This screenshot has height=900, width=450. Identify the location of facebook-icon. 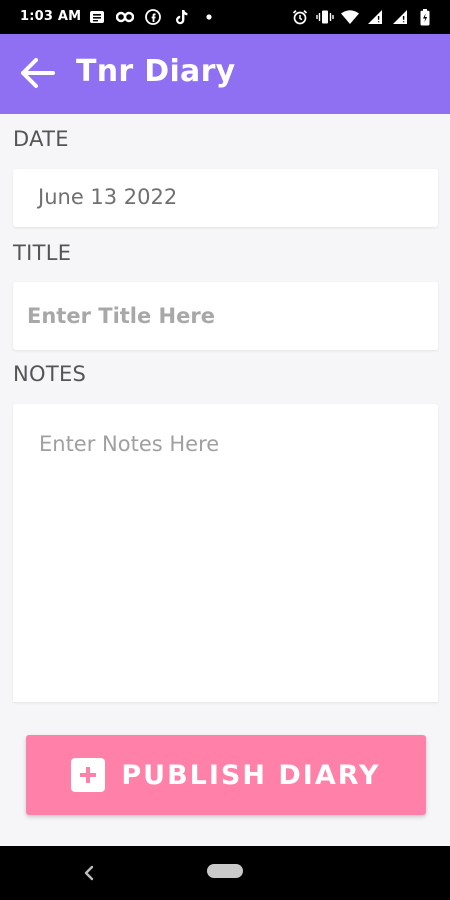
(153, 17).